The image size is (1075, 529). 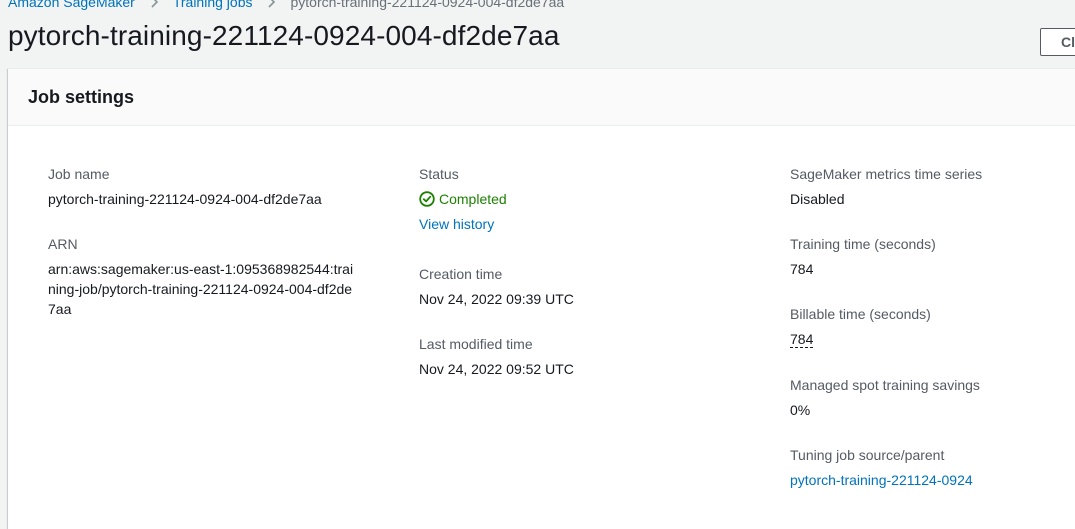 I want to click on tuning-job-link: pytorch-training-221124-0924, so click(x=881, y=480).